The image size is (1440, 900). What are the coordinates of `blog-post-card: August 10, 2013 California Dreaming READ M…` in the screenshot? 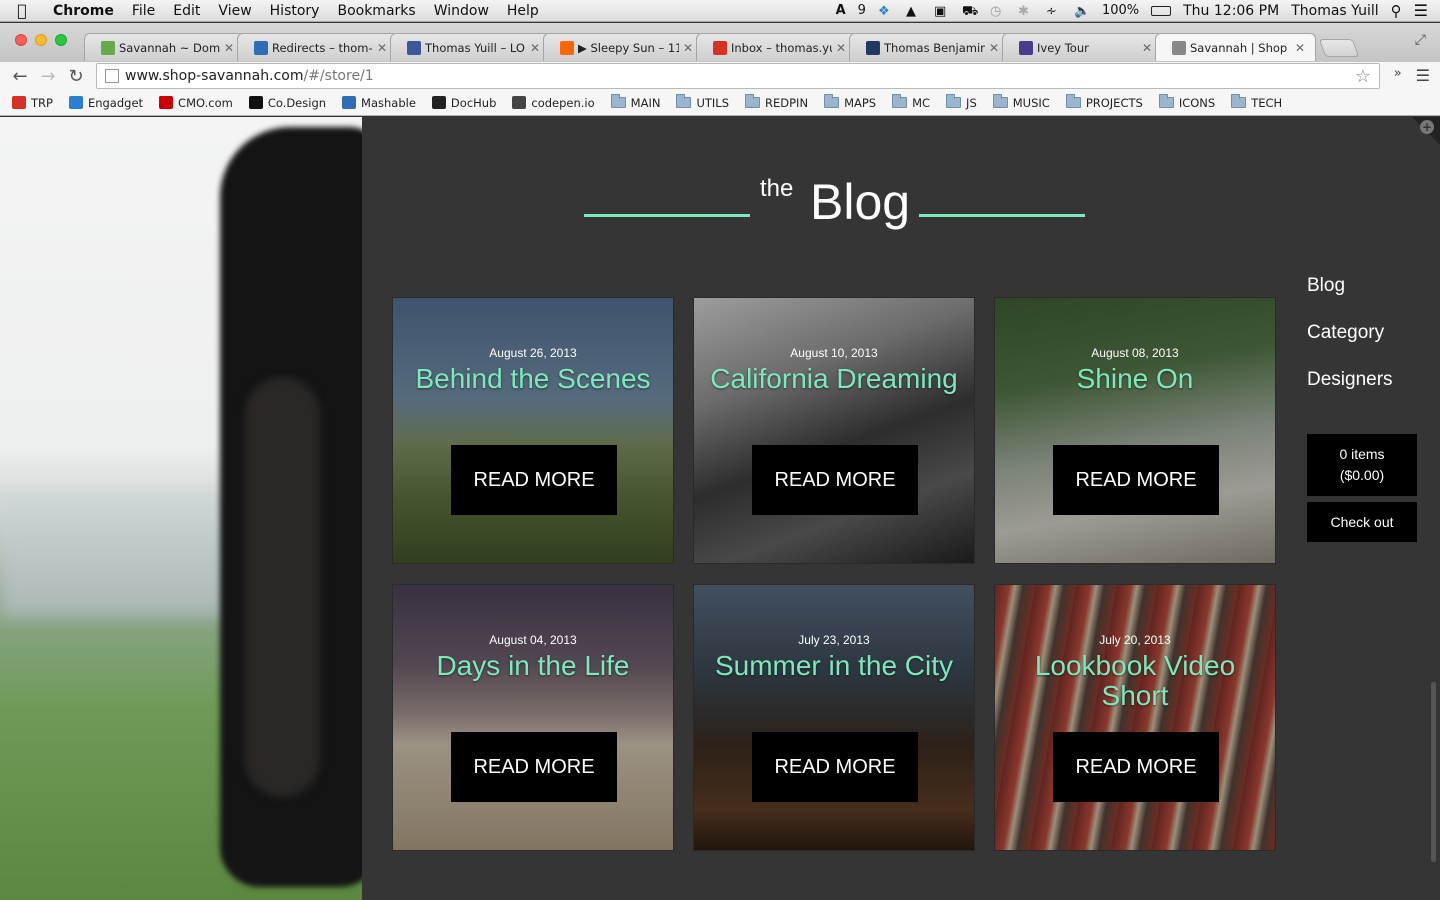 It's located at (834, 430).